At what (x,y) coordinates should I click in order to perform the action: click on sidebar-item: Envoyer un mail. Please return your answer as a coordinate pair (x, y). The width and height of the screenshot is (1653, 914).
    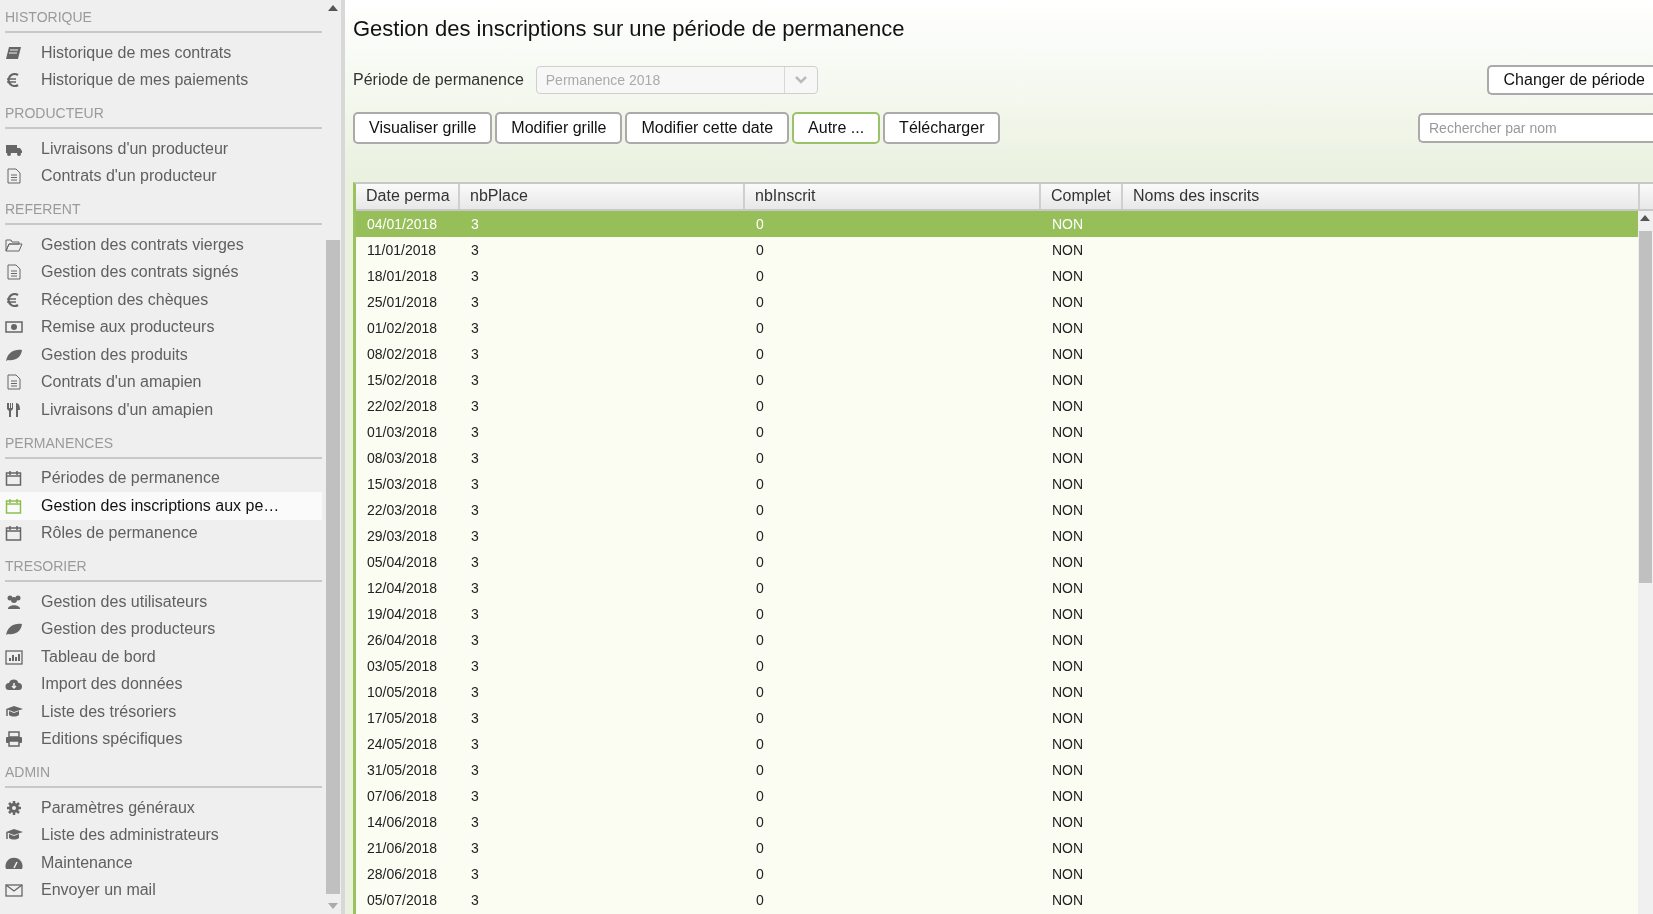
    Looking at the image, I should click on (161, 890).